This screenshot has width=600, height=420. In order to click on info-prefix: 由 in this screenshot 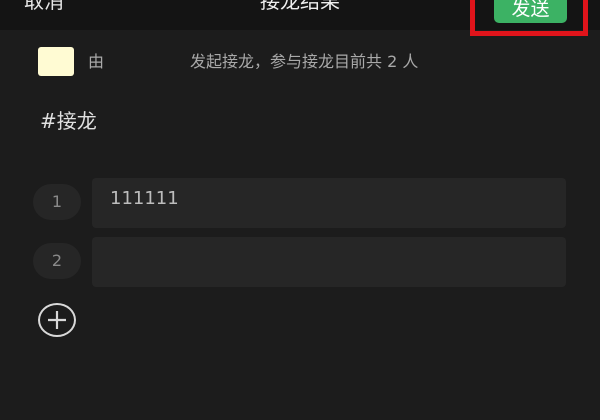, I will do `click(96, 61)`.